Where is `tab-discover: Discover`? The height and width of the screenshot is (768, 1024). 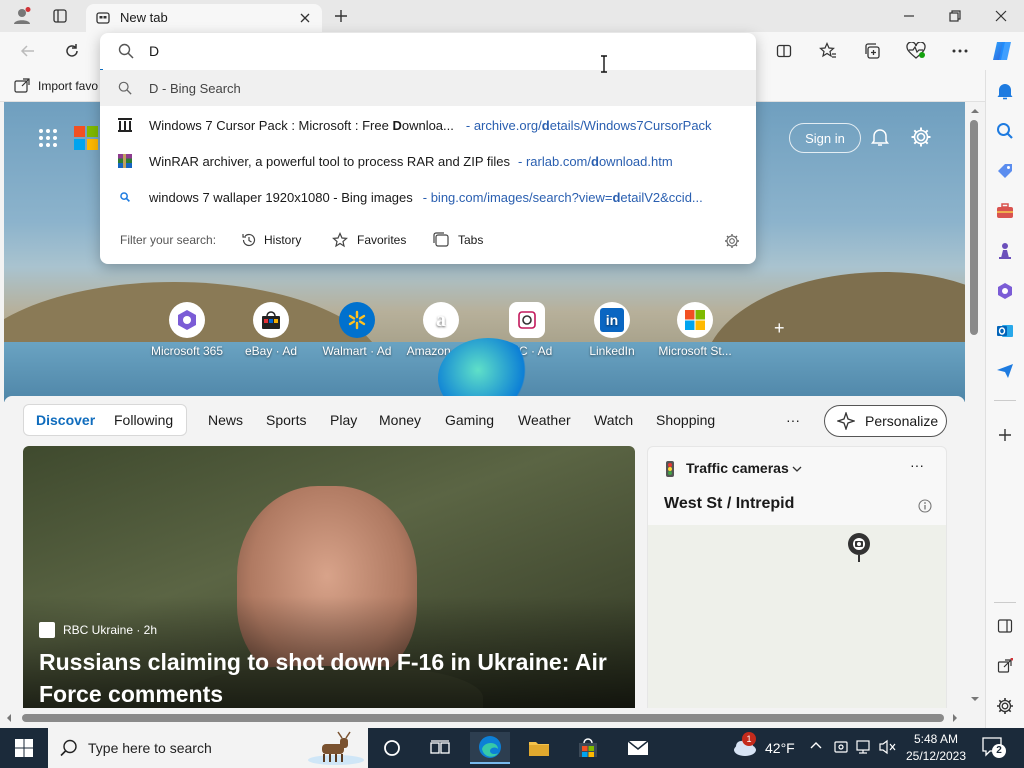 tab-discover: Discover is located at coordinates (65, 420).